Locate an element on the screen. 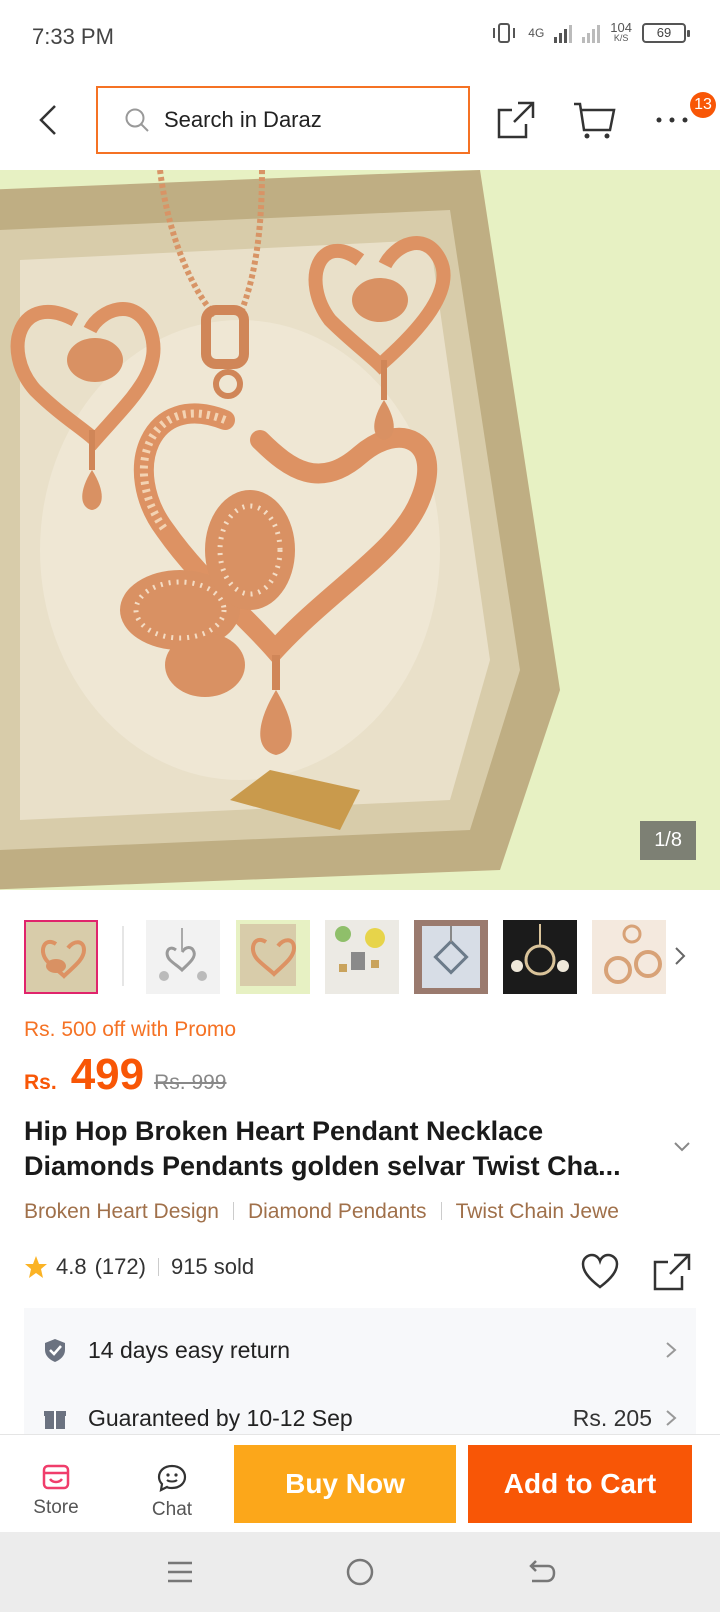  search-input: Search in Daraz is located at coordinates (283, 120).